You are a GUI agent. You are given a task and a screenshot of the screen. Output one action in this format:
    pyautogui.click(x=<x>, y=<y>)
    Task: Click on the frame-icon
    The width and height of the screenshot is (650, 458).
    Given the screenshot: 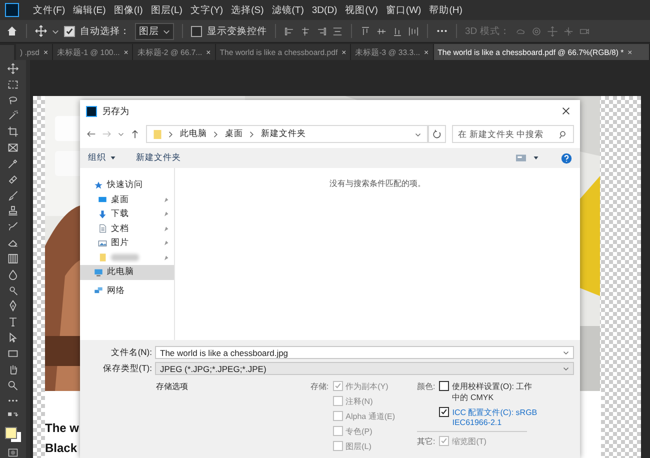 What is the action you would take?
    pyautogui.click(x=13, y=148)
    